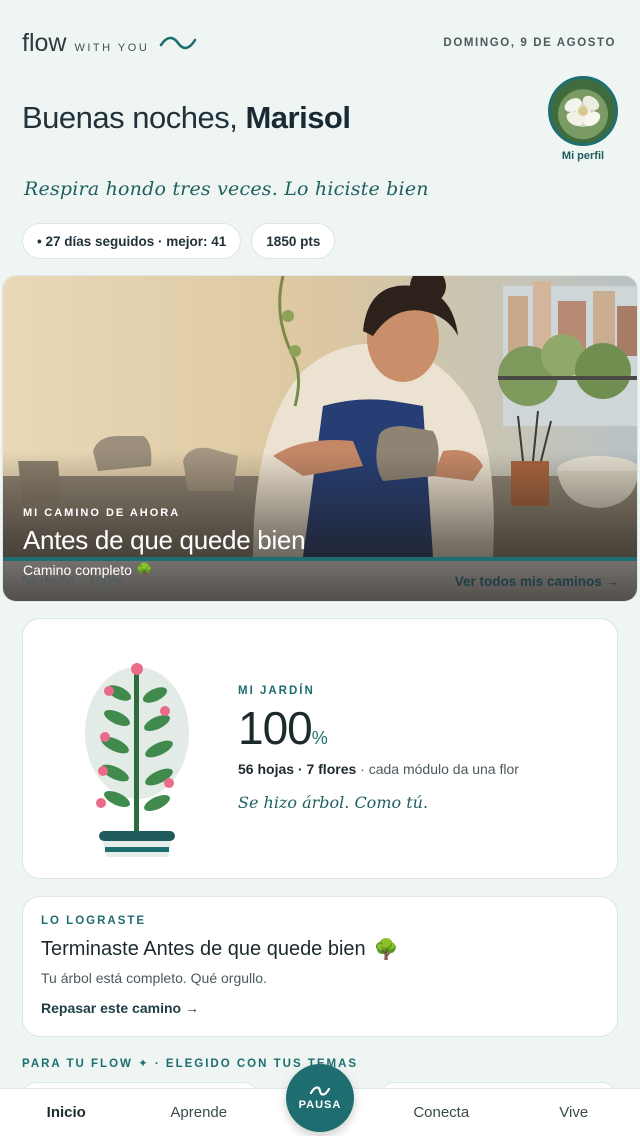 This screenshot has height=1136, width=640. I want to click on brand-logo: flow WITH YOU, so click(109, 43).